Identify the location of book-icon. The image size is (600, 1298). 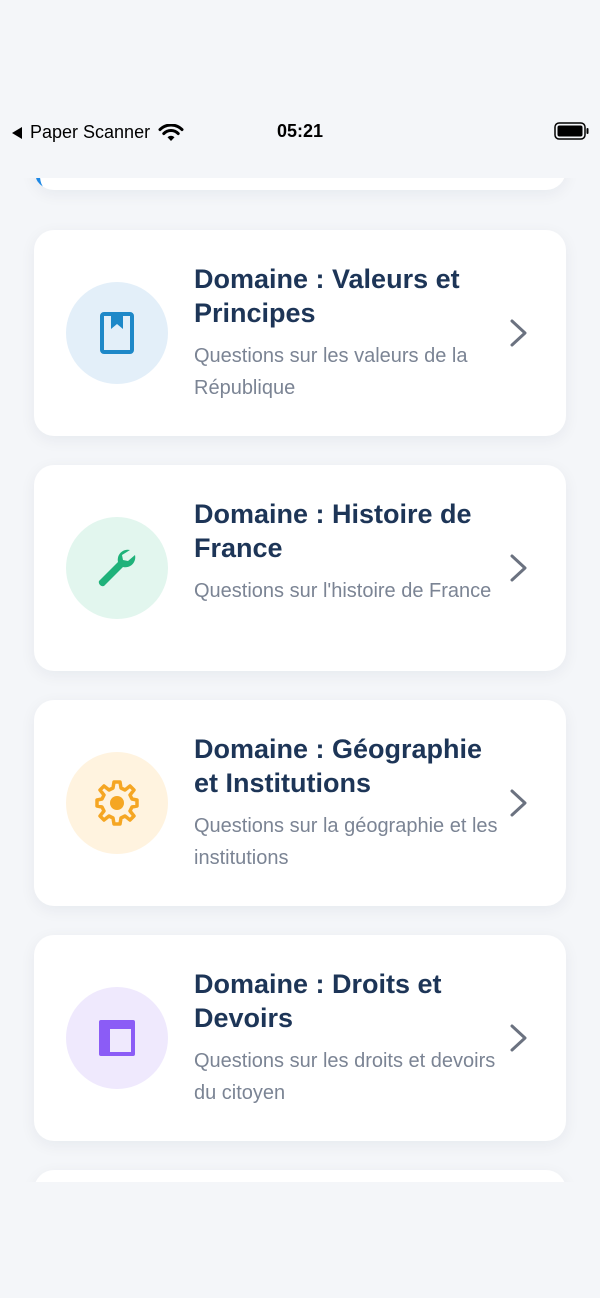
(117, 333).